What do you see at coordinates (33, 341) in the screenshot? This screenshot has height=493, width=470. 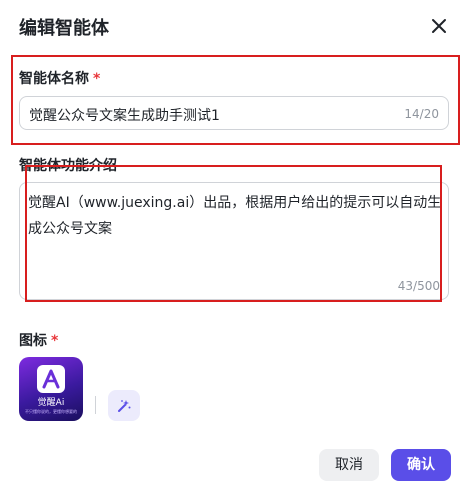 I see `icon-label-text: 图标` at bounding box center [33, 341].